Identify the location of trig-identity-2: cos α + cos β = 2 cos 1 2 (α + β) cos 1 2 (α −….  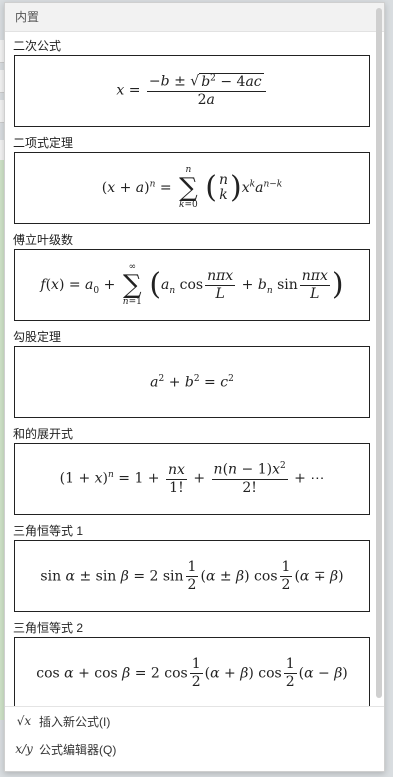
(192, 672).